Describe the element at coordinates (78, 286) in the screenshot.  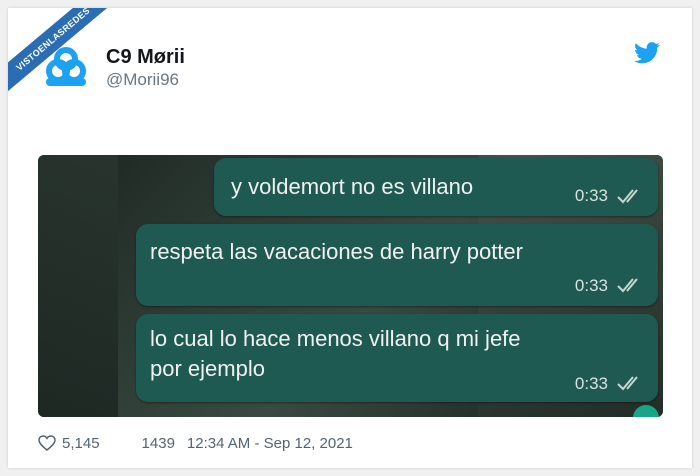
I see `background-shape` at that location.